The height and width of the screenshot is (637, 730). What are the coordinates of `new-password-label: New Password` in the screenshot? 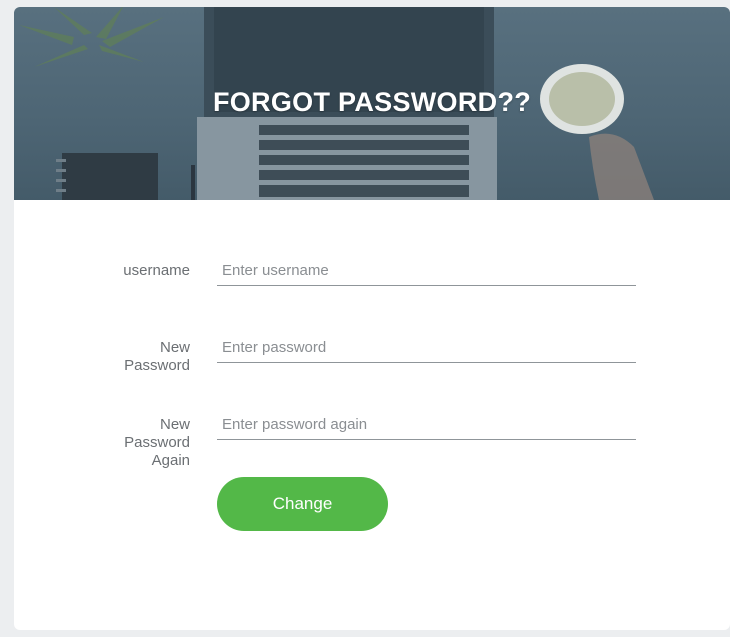 It's located at (157, 356).